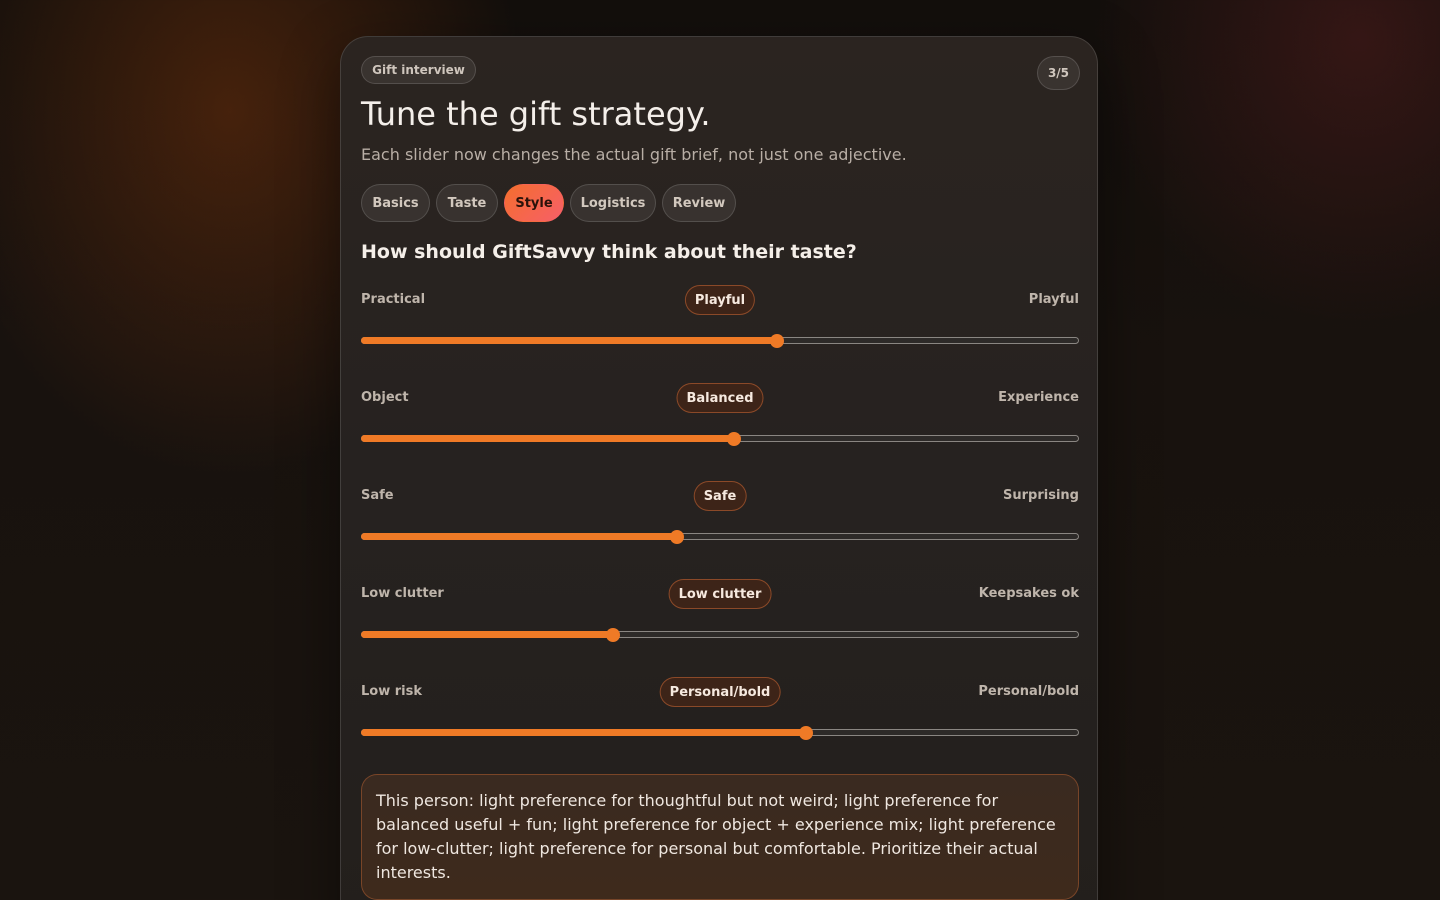 This screenshot has height=900, width=1440. Describe the element at coordinates (385, 397) in the screenshot. I see `slider-left-label: Object` at that location.